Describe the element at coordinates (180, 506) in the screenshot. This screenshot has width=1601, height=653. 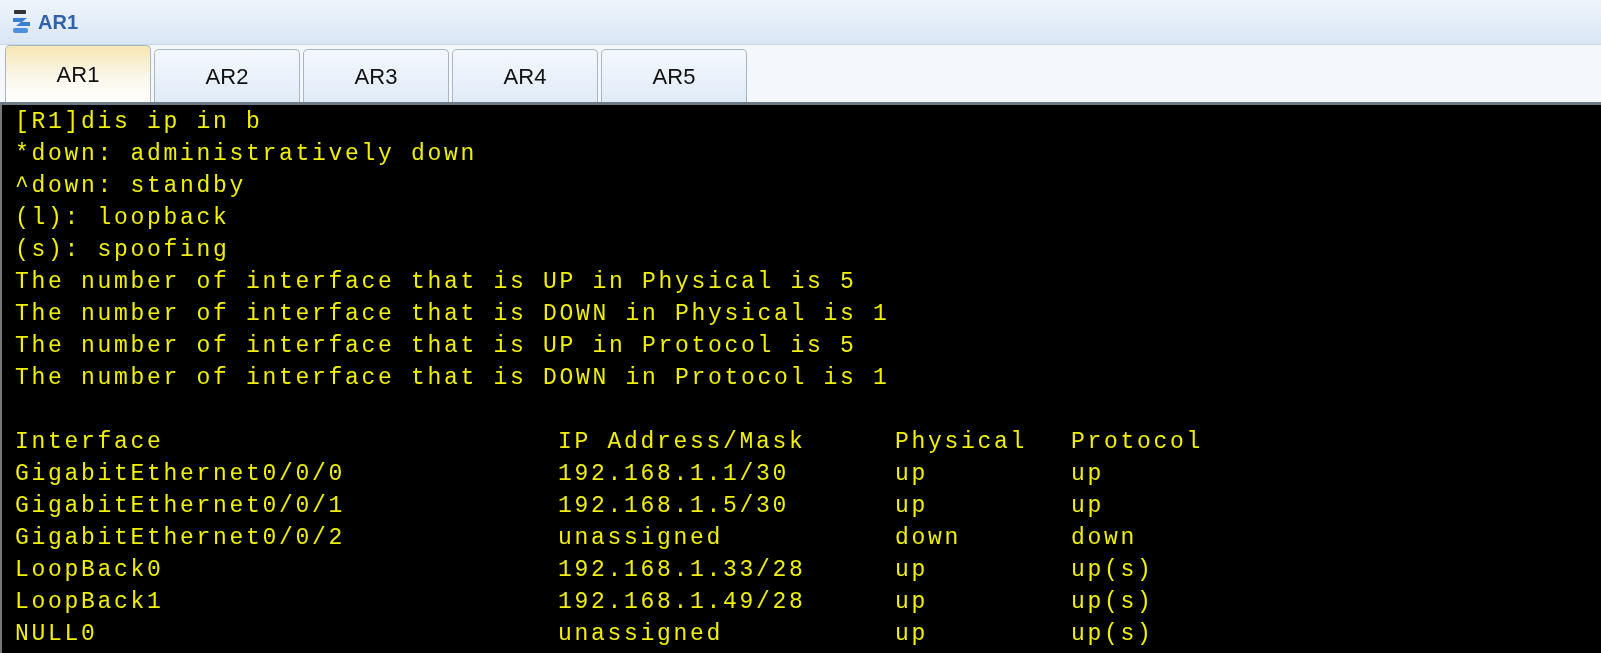
I see `table-cell: GigabitEthernet0/0/1` at that location.